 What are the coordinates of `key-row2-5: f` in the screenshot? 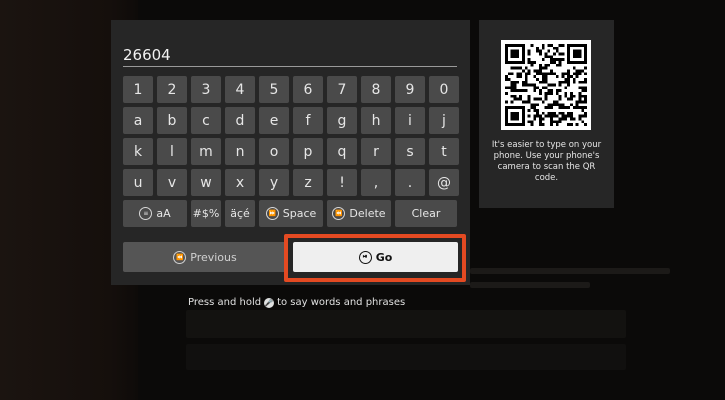 It's located at (308, 120).